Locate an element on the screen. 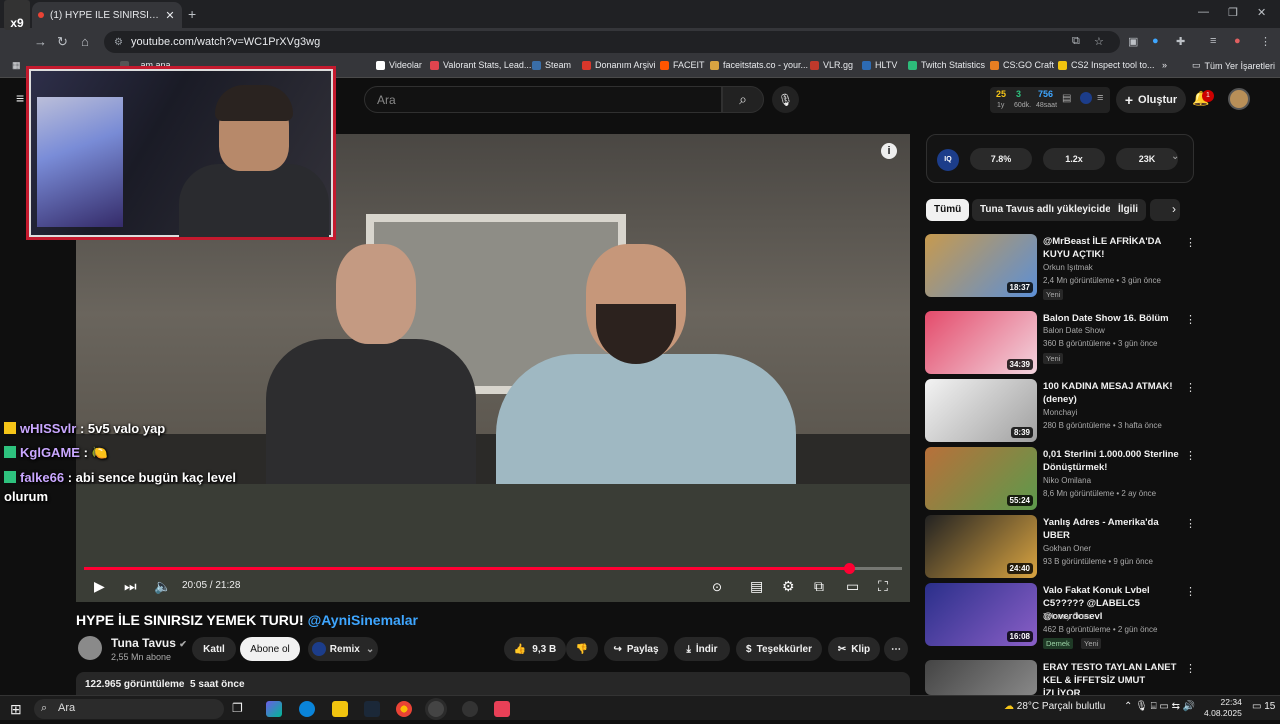 The width and height of the screenshot is (1280, 724). volume-icon: 🔈 is located at coordinates (162, 586).